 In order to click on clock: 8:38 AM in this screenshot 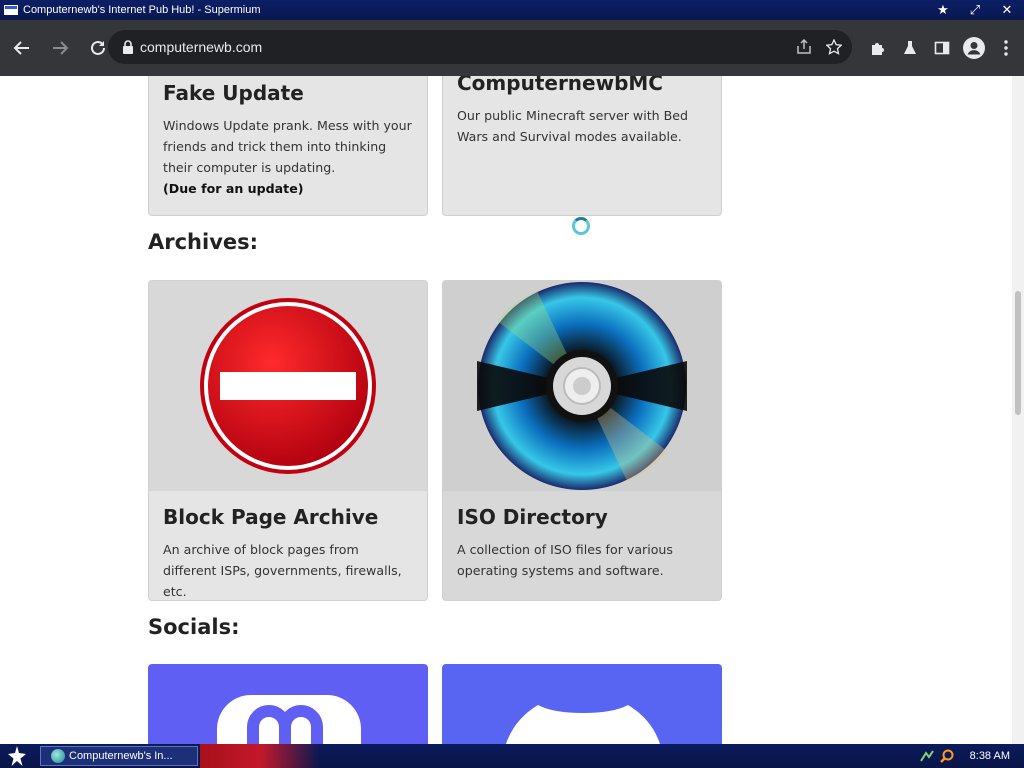, I will do `click(990, 756)`.